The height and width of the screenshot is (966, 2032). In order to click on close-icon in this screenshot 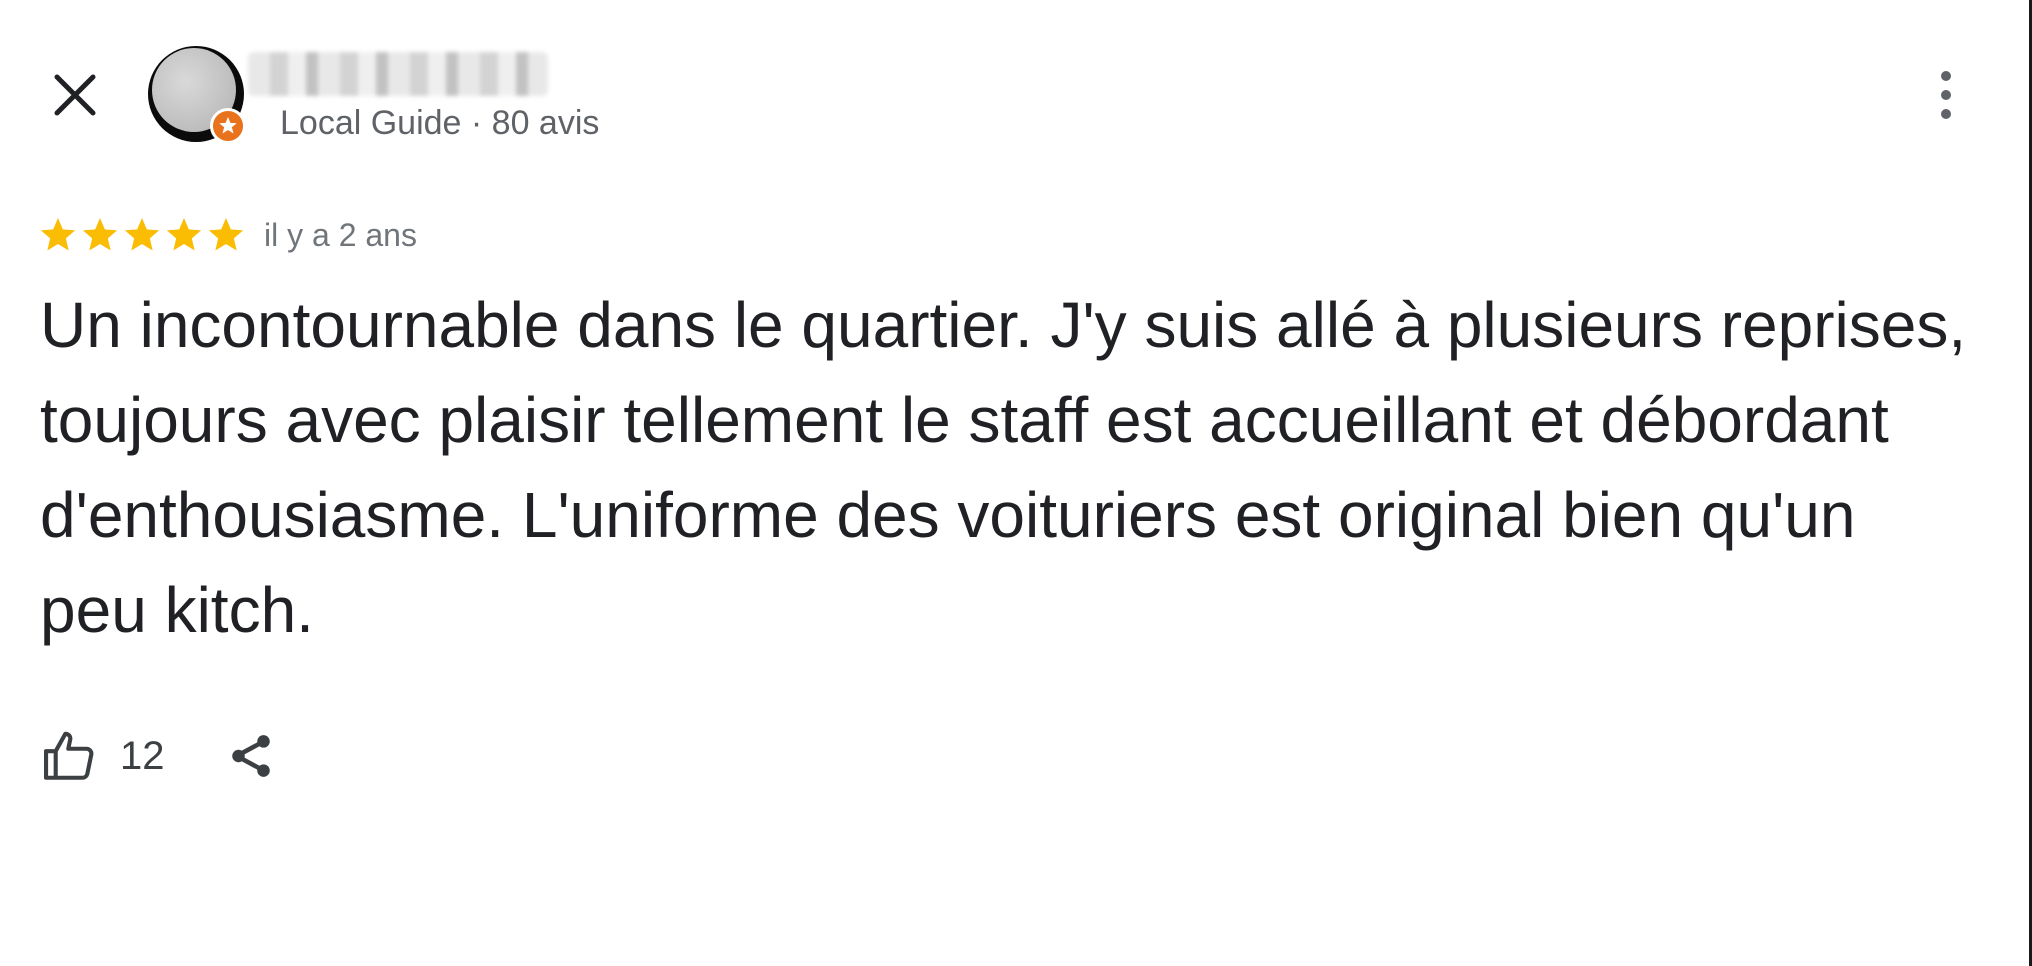, I will do `click(75, 95)`.